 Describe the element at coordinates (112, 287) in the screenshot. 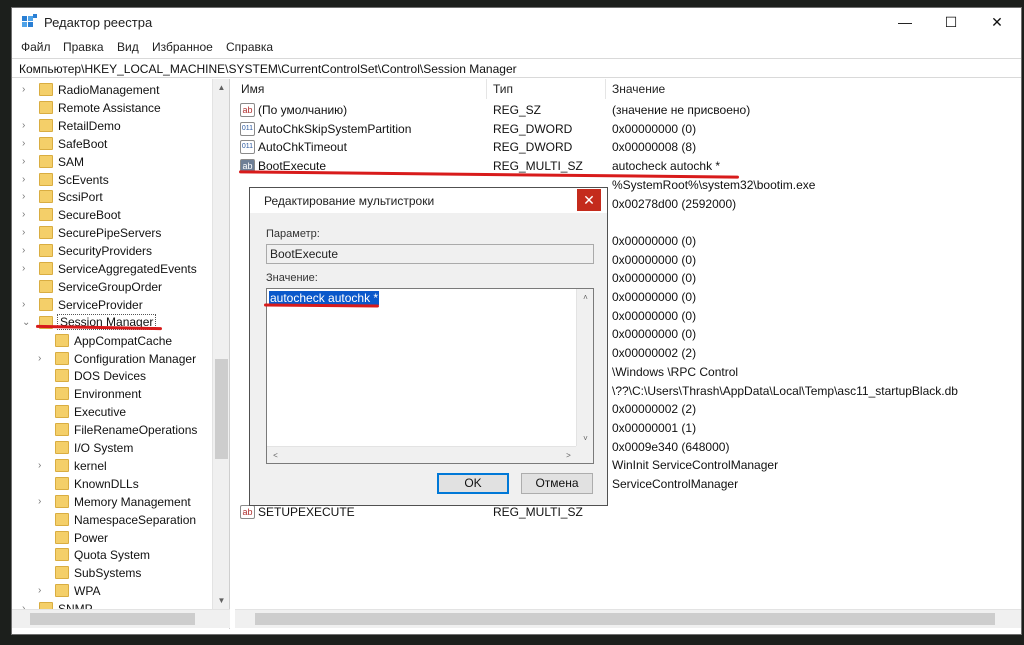

I see `tree-item: ServiceGroupOrder` at that location.